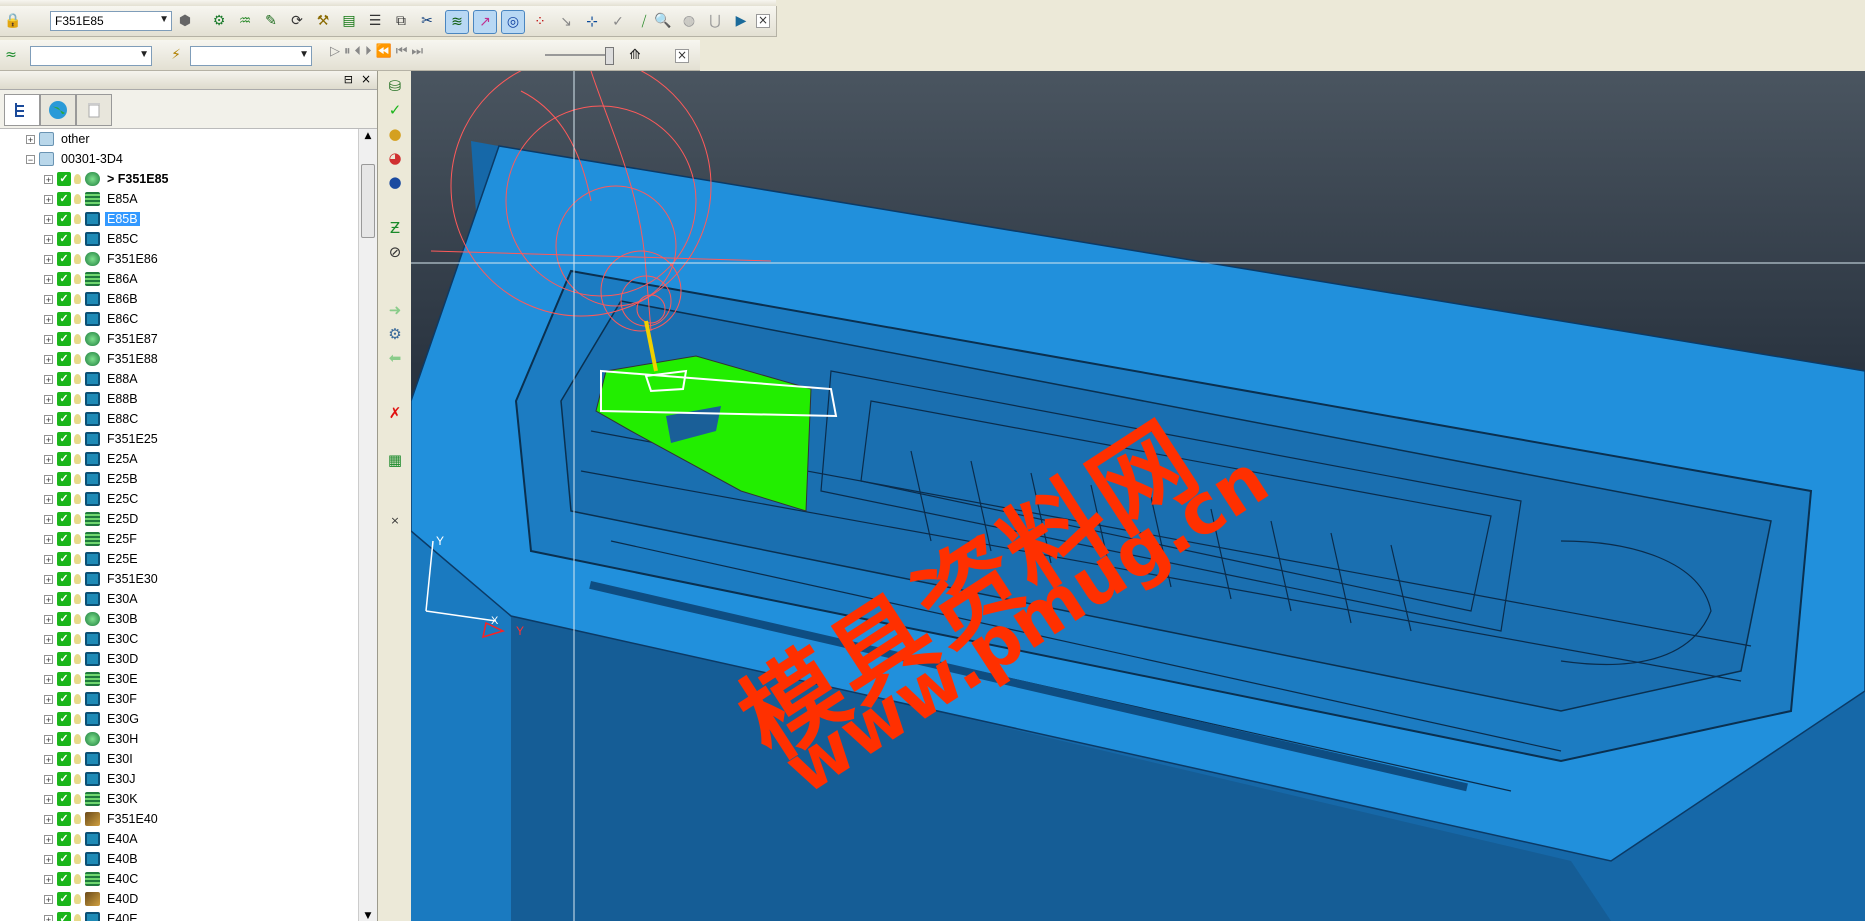 The width and height of the screenshot is (1865, 921). Describe the element at coordinates (395, 460) in the screenshot. I see `grid-icon: ▦` at that location.